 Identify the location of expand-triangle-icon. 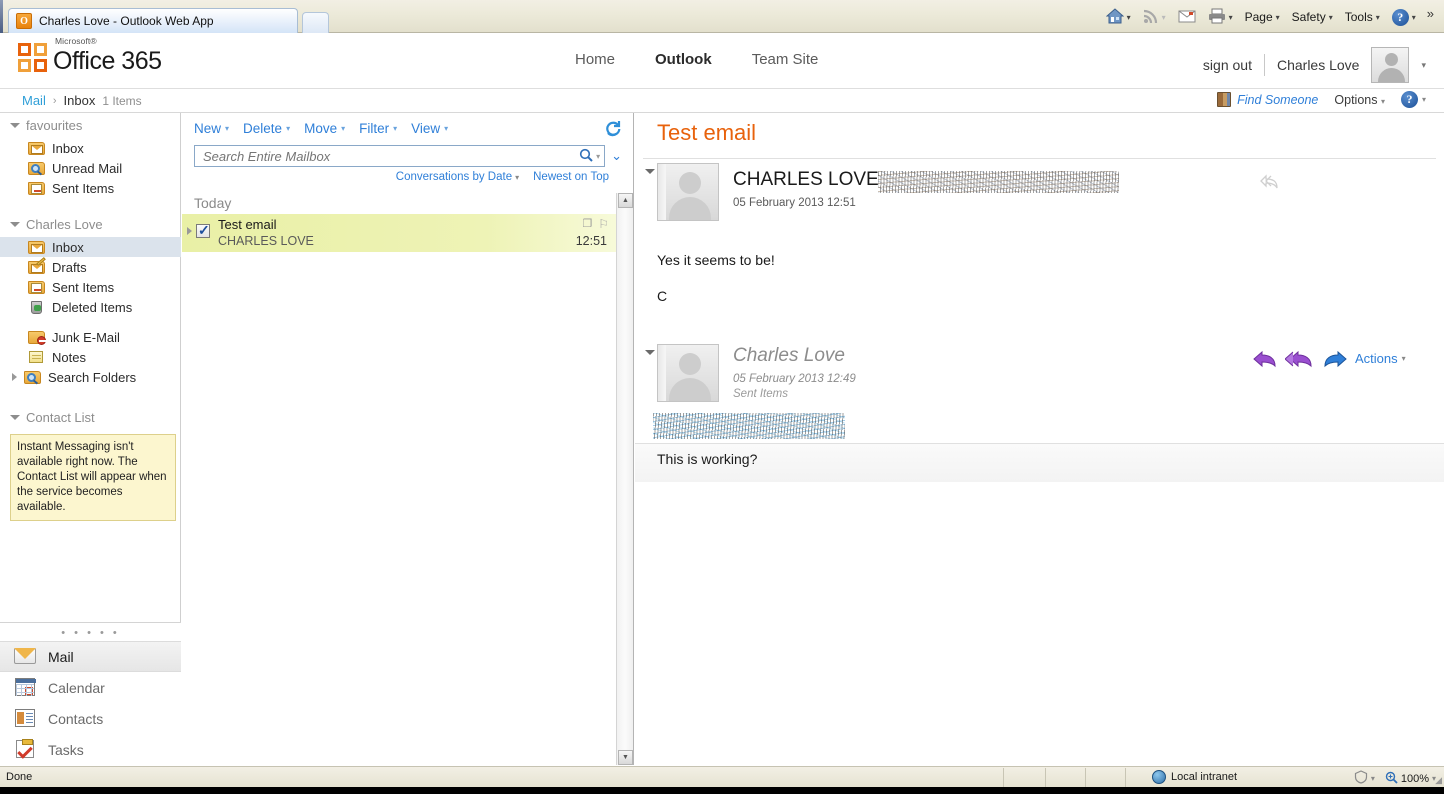
(14, 377).